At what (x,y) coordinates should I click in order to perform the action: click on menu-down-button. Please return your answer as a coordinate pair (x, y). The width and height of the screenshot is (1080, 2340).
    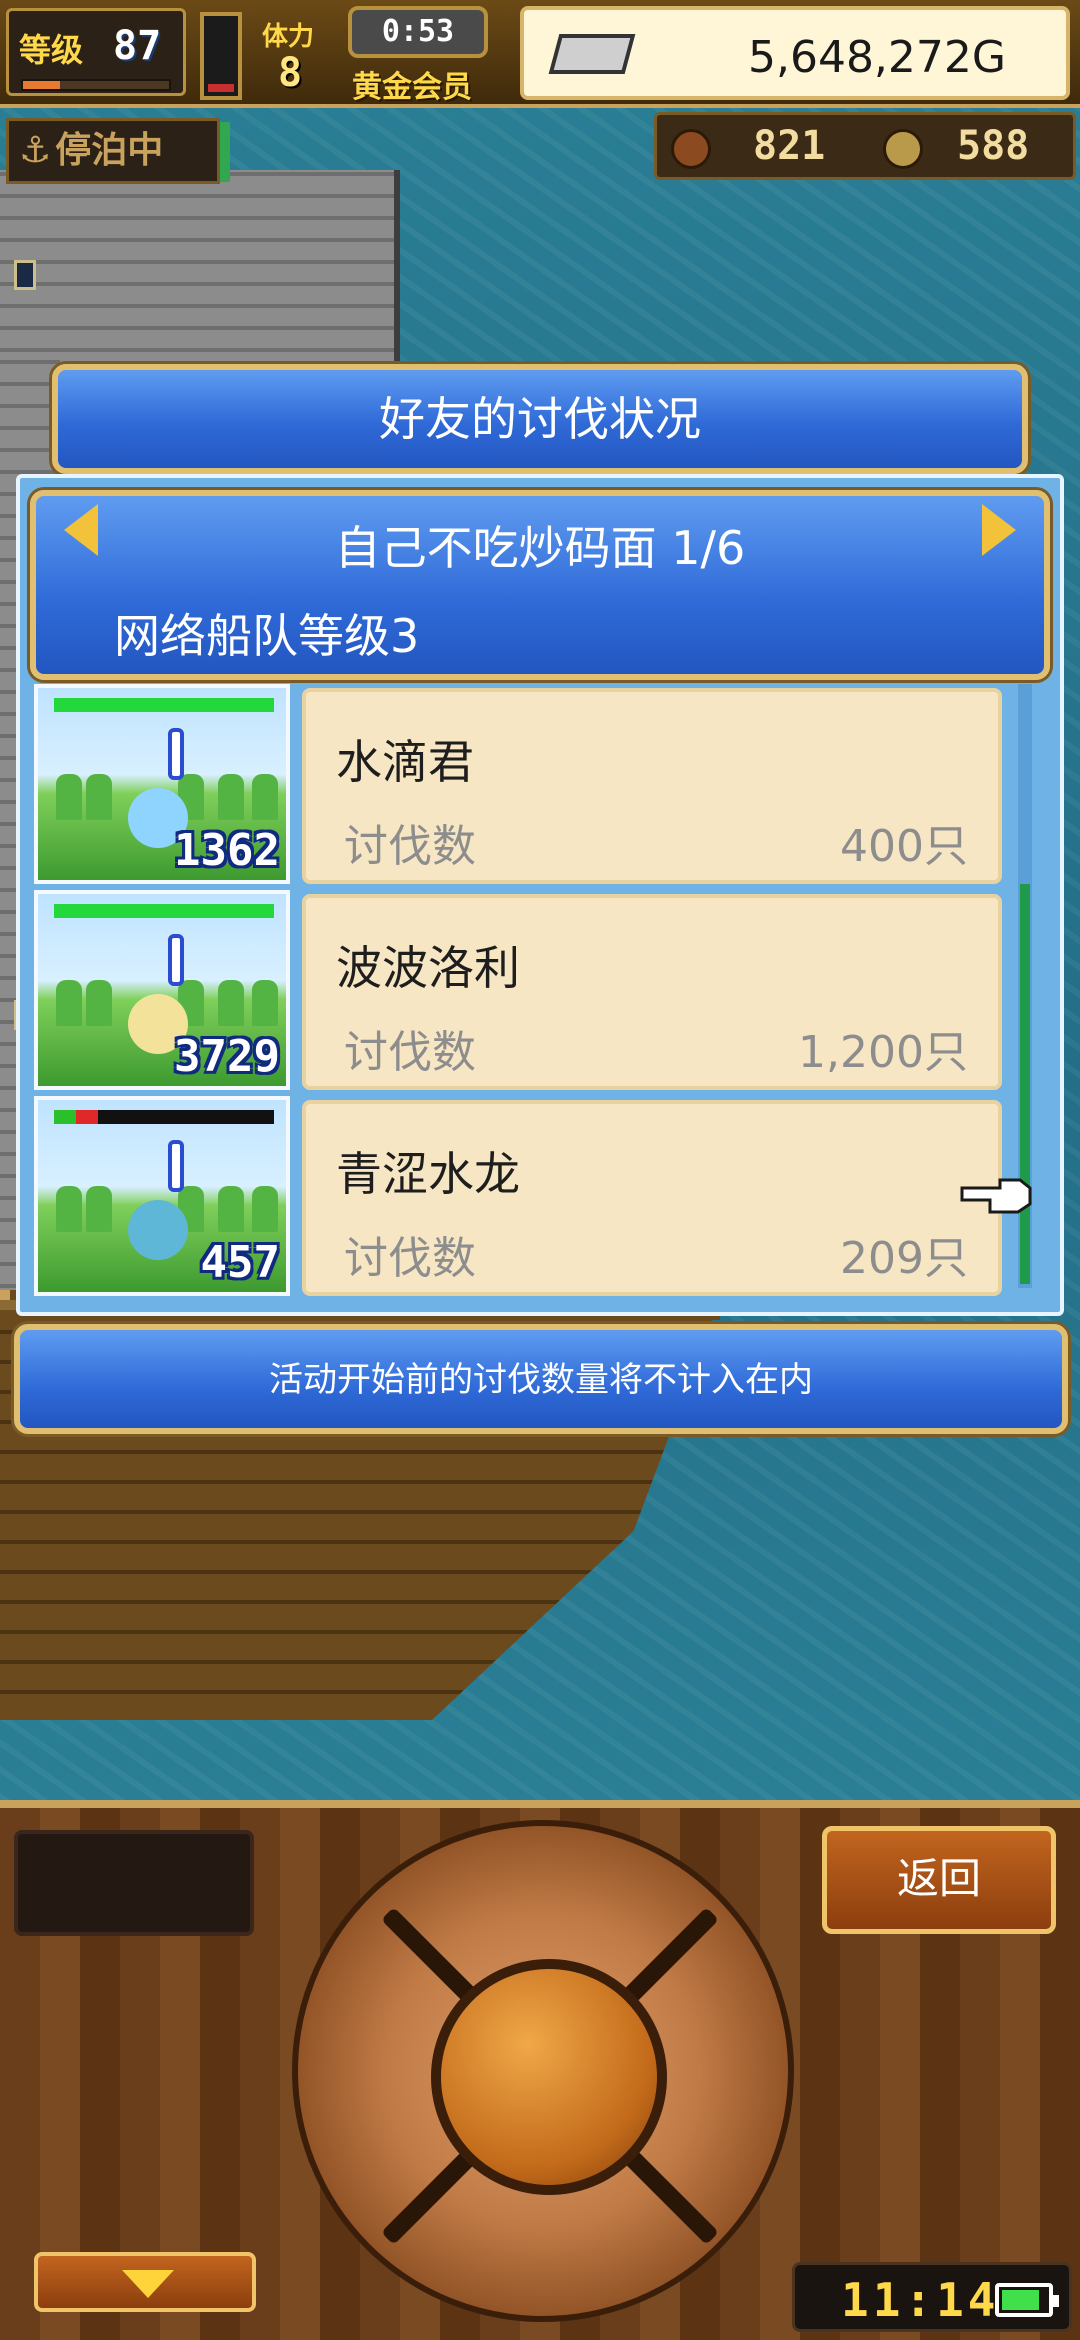
    Looking at the image, I should click on (145, 2282).